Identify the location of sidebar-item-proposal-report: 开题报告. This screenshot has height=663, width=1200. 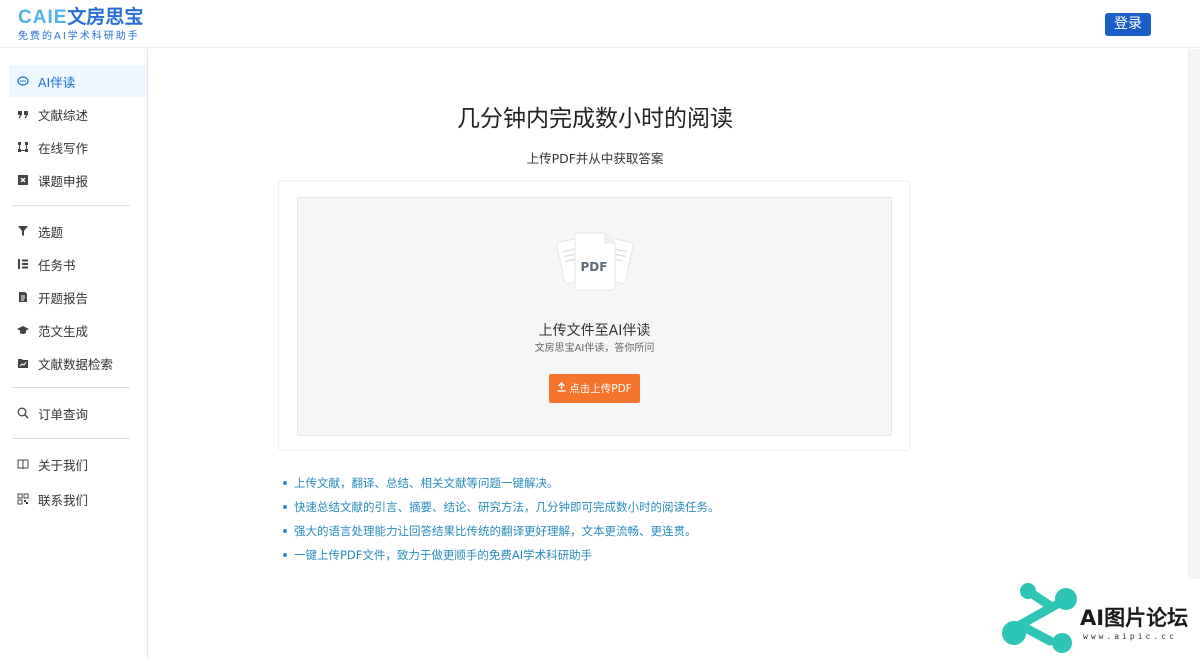
(78, 297).